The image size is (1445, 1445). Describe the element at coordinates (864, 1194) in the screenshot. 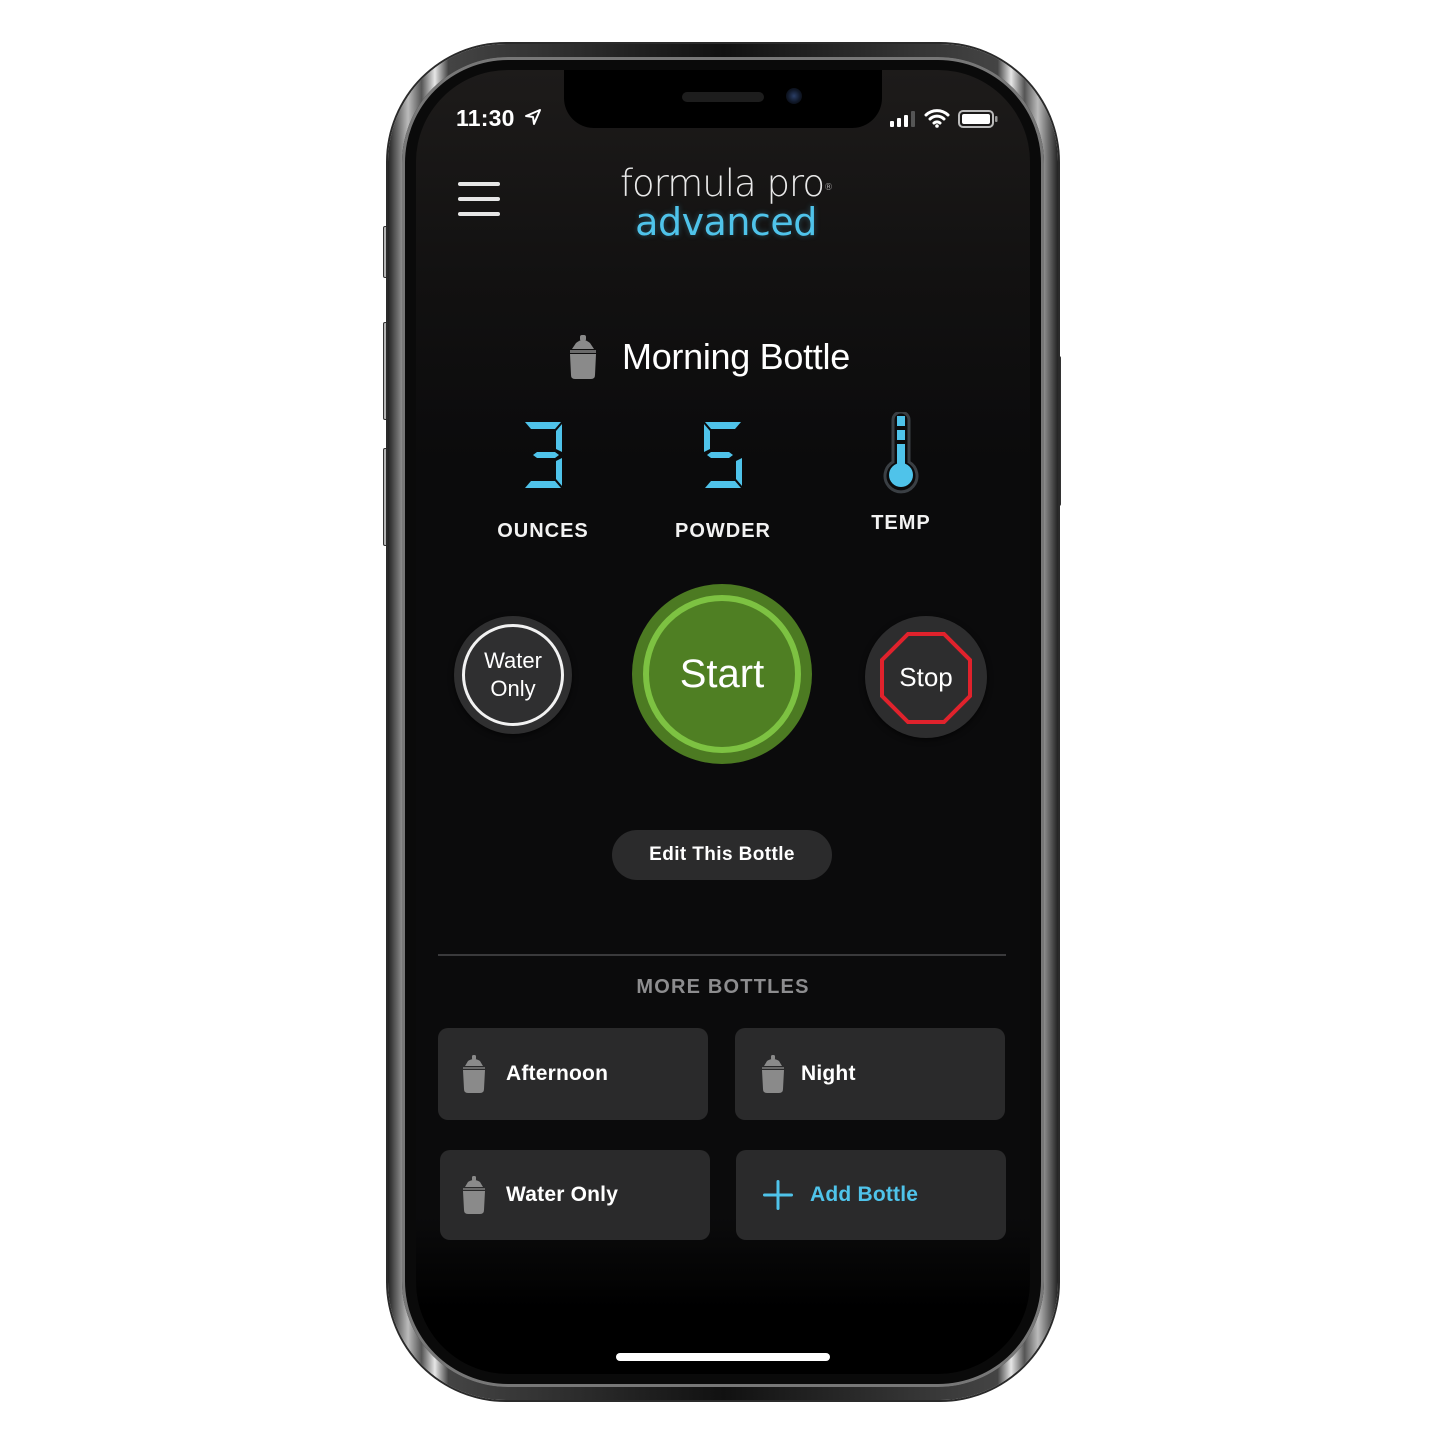

I see `add-bottle-label: Add Bottle` at that location.